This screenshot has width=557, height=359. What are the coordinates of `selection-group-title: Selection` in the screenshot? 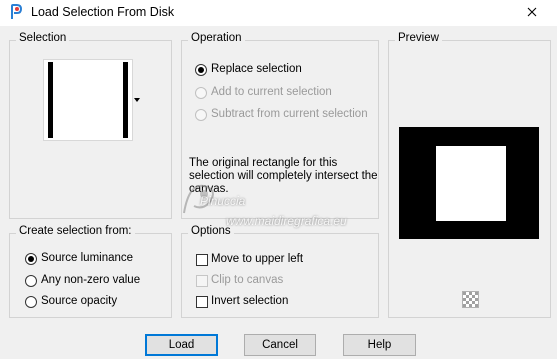 It's located at (43, 38).